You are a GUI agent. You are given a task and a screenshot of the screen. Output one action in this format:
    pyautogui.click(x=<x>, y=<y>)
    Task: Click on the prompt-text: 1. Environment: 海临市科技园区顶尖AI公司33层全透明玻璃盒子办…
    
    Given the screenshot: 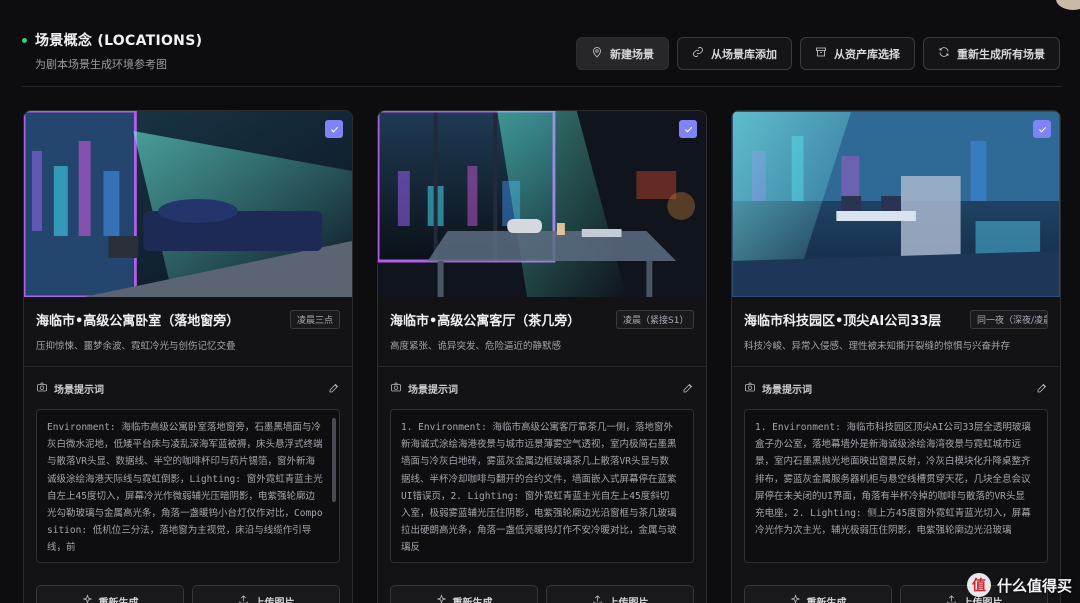 What is the action you would take?
    pyautogui.click(x=893, y=479)
    